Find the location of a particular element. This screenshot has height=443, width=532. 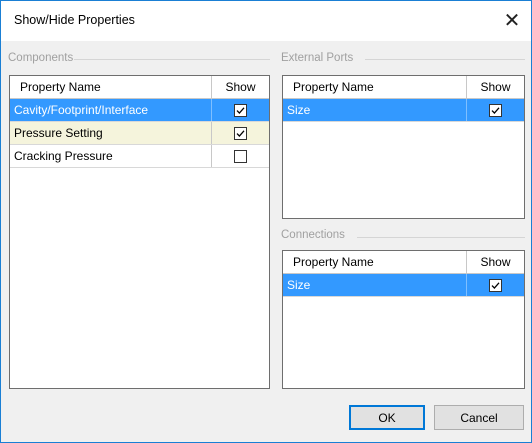

property-name-cell: Pressure Setting is located at coordinates (111, 133).